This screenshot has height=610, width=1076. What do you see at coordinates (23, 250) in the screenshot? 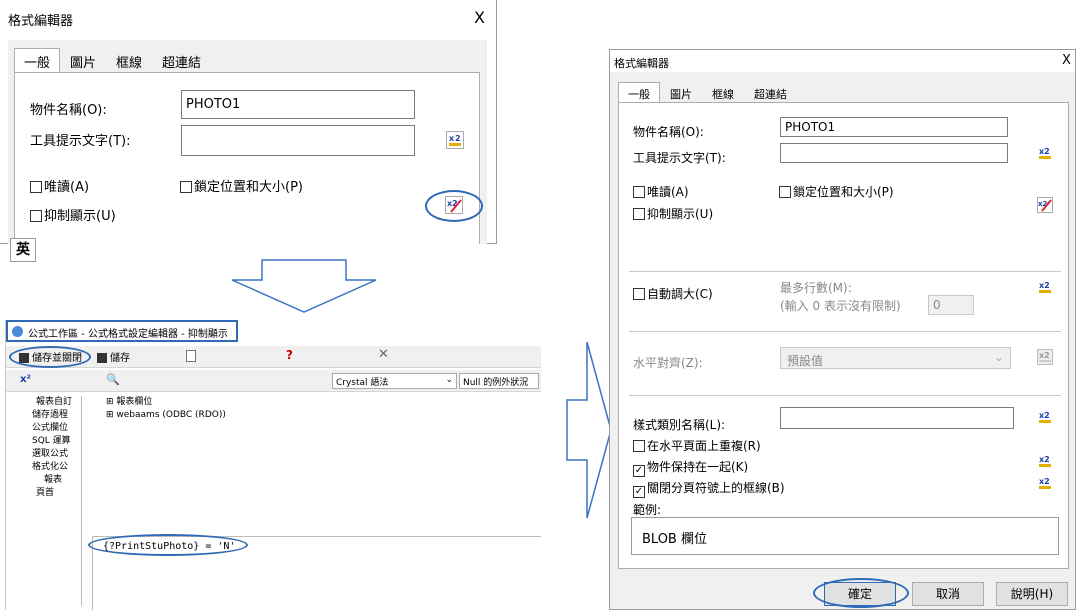
I see `ime-indicator: 英` at bounding box center [23, 250].